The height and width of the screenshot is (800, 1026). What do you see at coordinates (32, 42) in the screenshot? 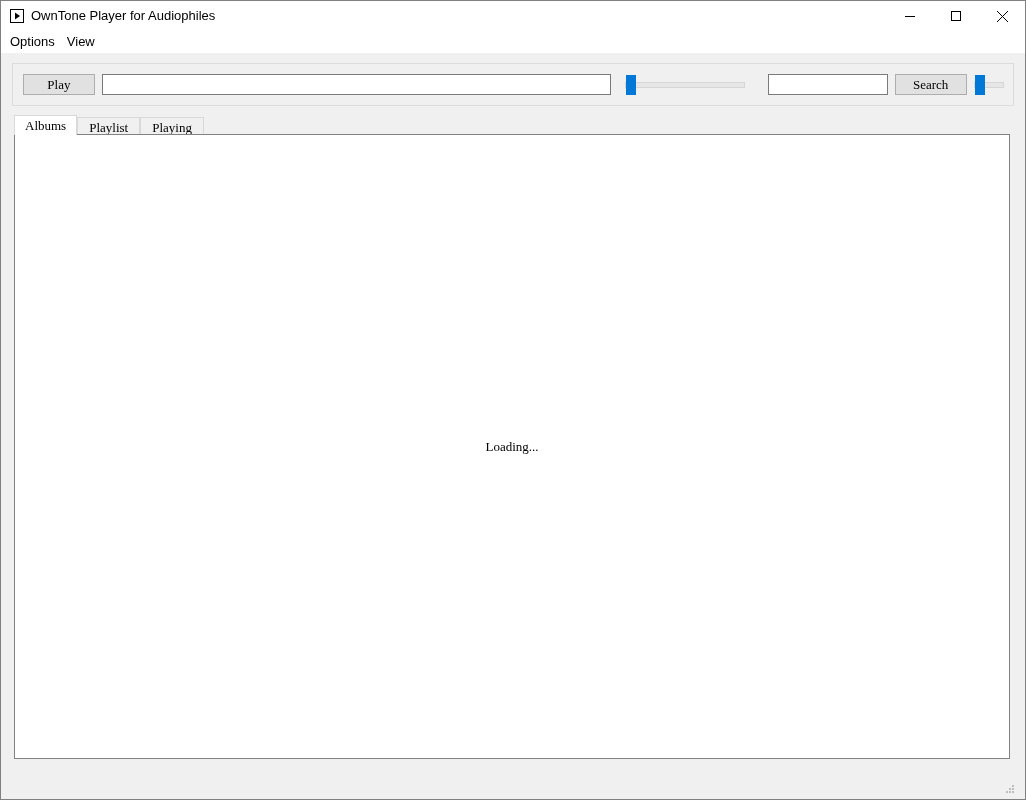
I see `menu-item: Options` at bounding box center [32, 42].